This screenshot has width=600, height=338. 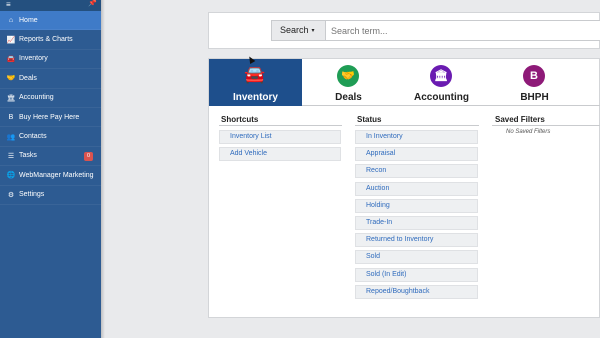 I want to click on sidebar-item-settings: ⚙ Settings, so click(x=50, y=195).